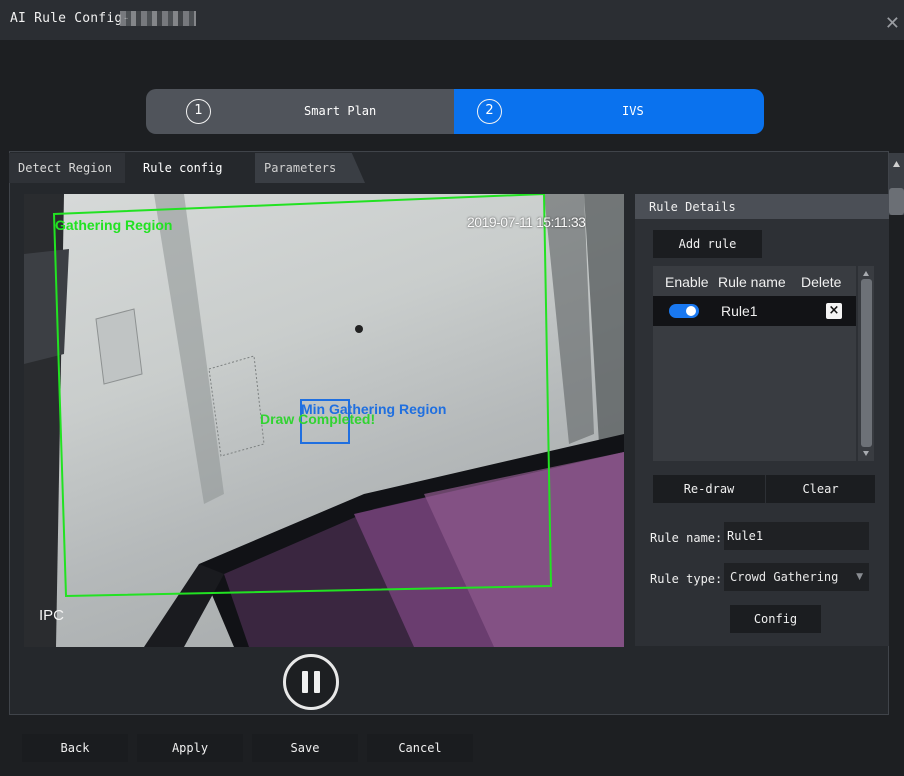  What do you see at coordinates (317, 682) in the screenshot?
I see `pause-bar-right` at bounding box center [317, 682].